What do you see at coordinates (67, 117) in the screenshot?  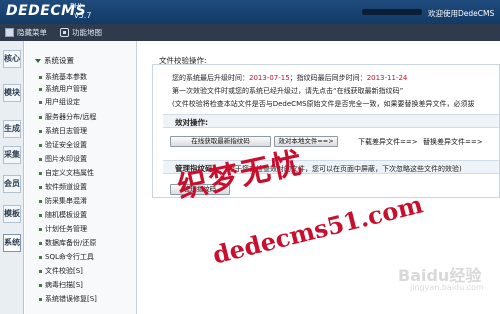 I see `sidebar-item: 服务器分布/远程` at bounding box center [67, 117].